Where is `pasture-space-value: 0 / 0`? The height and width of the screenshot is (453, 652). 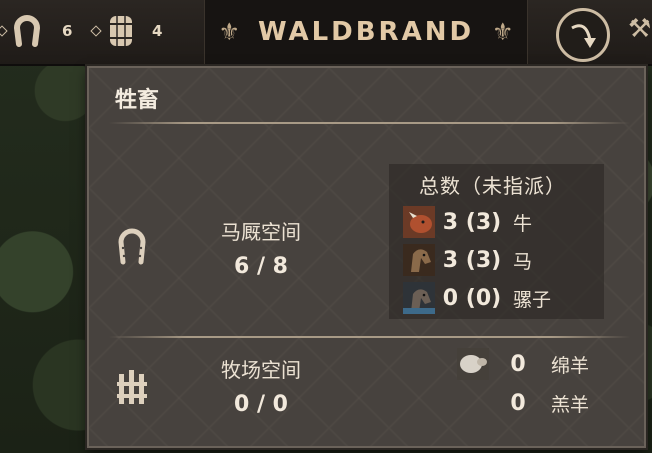
pasture-space-value: 0 / 0 is located at coordinates (261, 404).